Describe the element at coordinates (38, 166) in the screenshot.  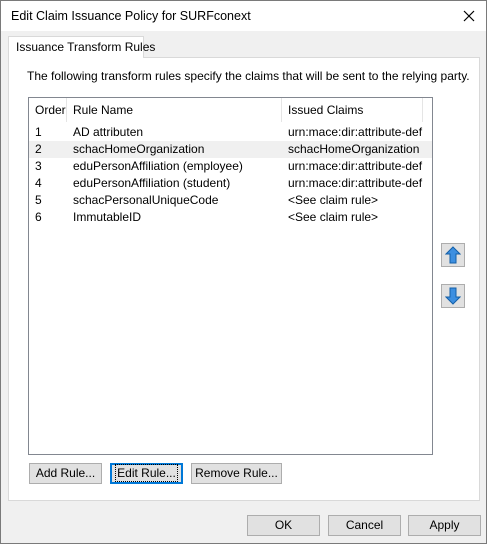
I see `cell-order: 3` at that location.